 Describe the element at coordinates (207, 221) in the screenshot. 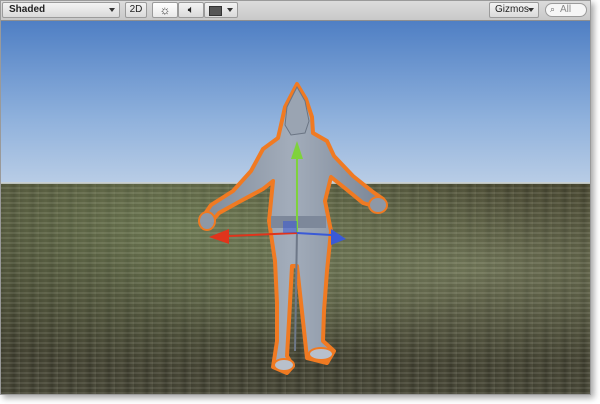

I see `left-hand` at that location.